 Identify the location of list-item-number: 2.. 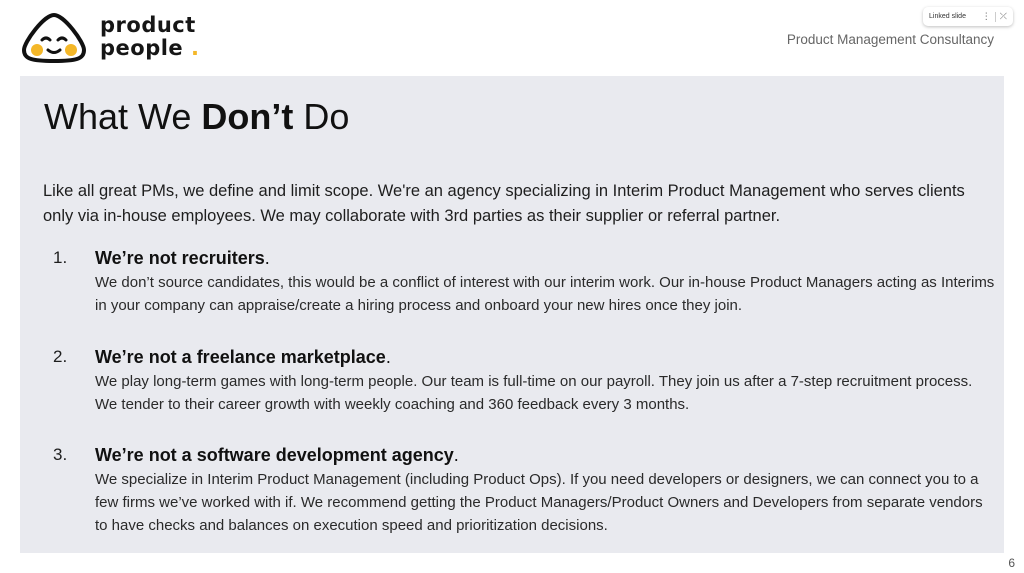
(60, 356).